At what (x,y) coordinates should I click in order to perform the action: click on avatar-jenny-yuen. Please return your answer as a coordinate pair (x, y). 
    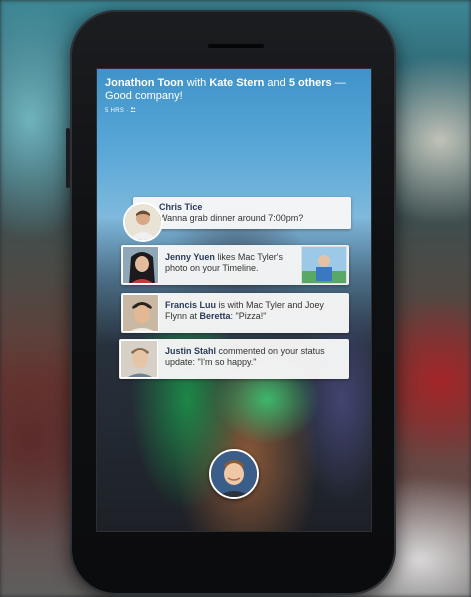
    Looking at the image, I should click on (140, 265).